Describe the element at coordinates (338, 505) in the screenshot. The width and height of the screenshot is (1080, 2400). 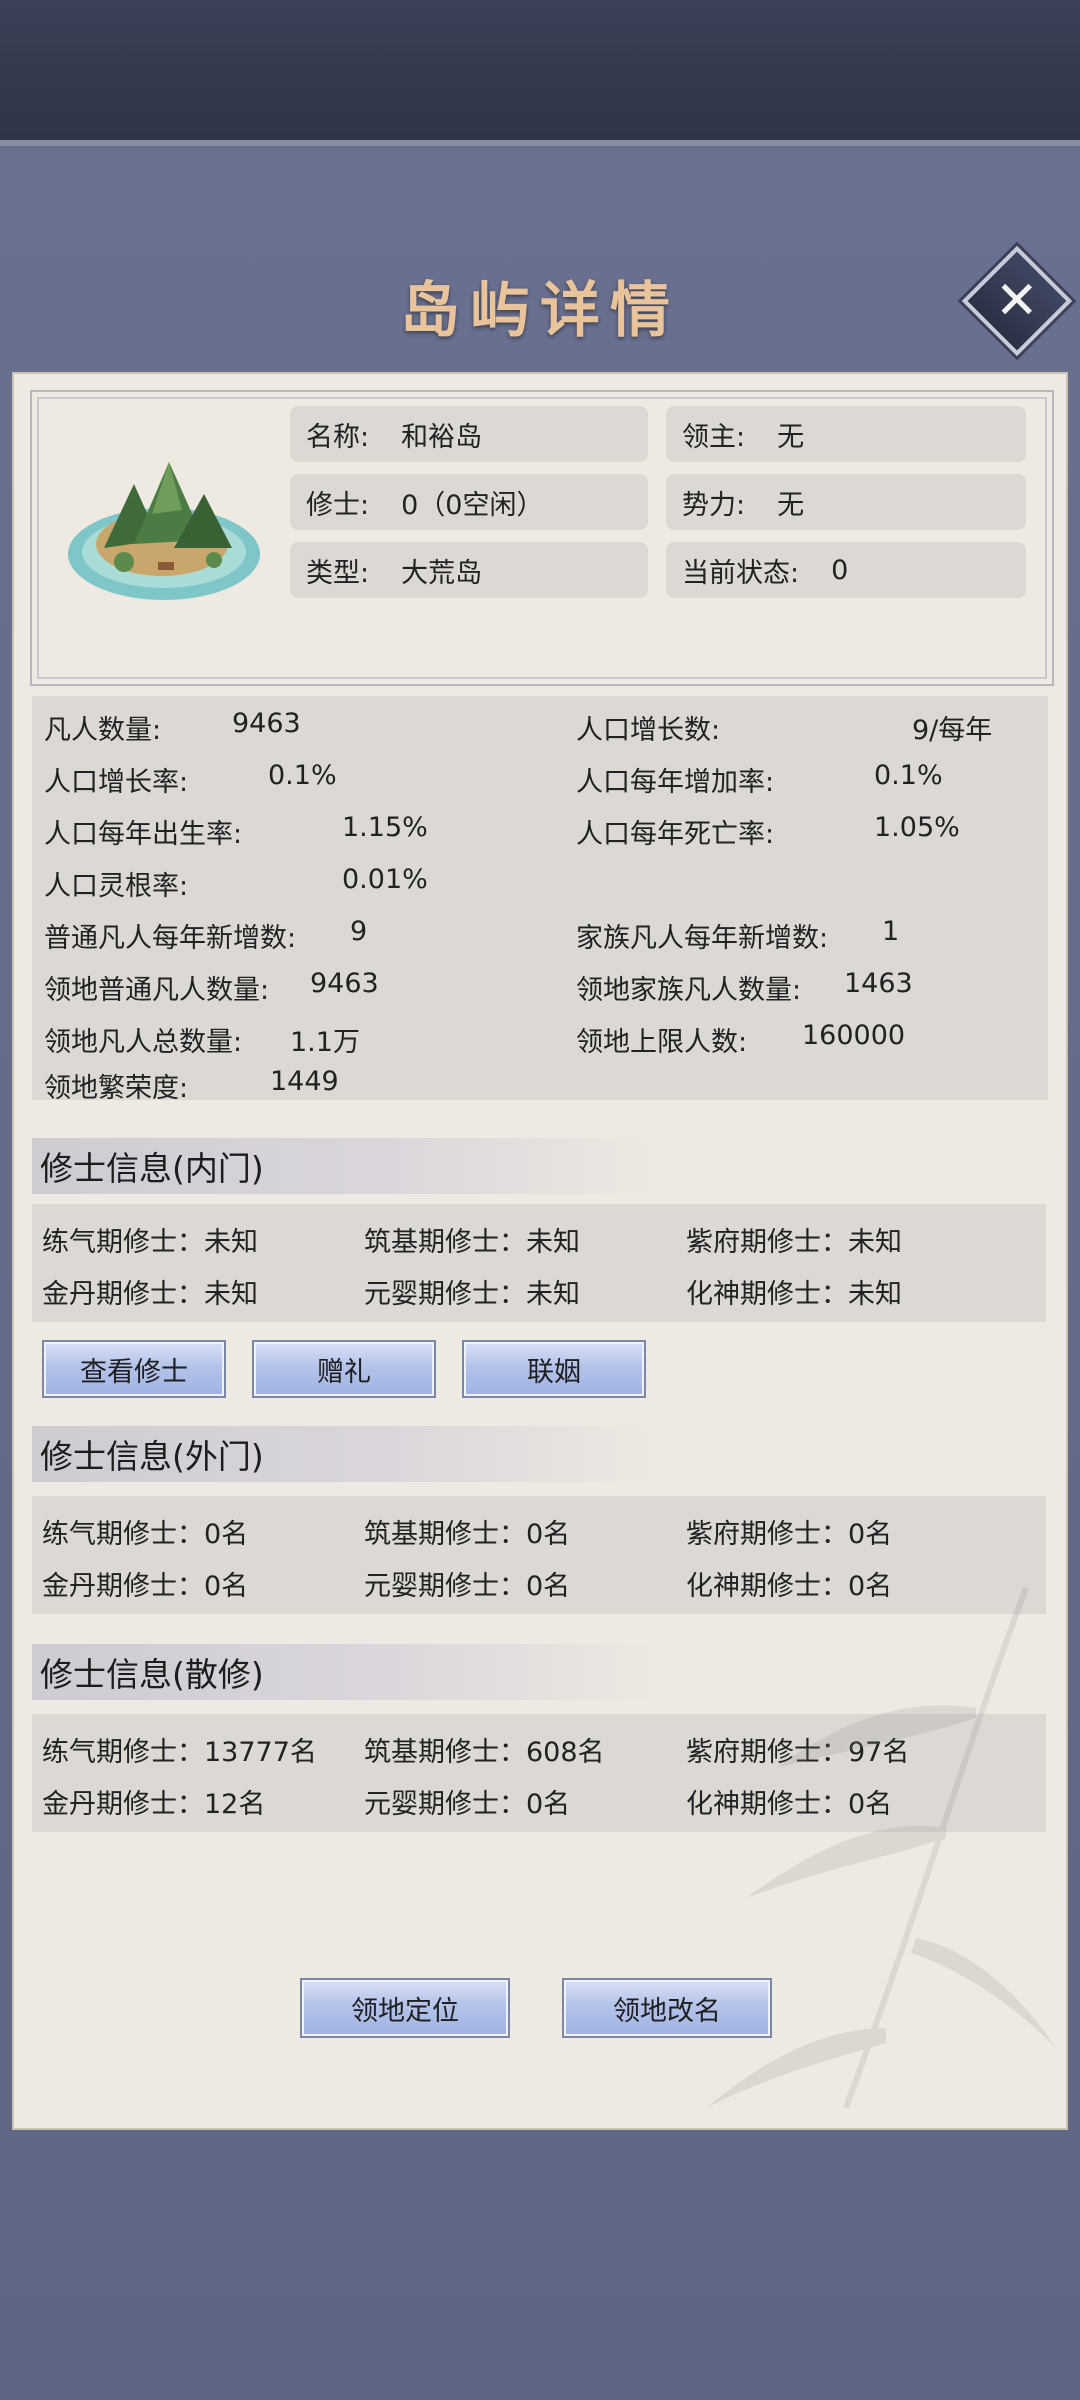
I see `cultivator-label: 修士:` at that location.